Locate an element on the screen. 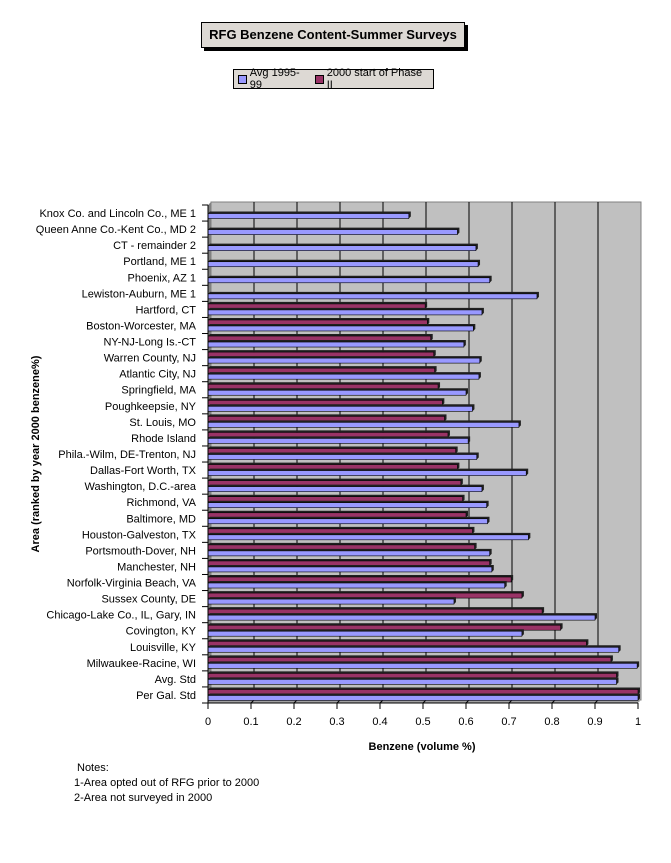  y-tick-label: Poughkeepsie, NY is located at coordinates (151, 407).